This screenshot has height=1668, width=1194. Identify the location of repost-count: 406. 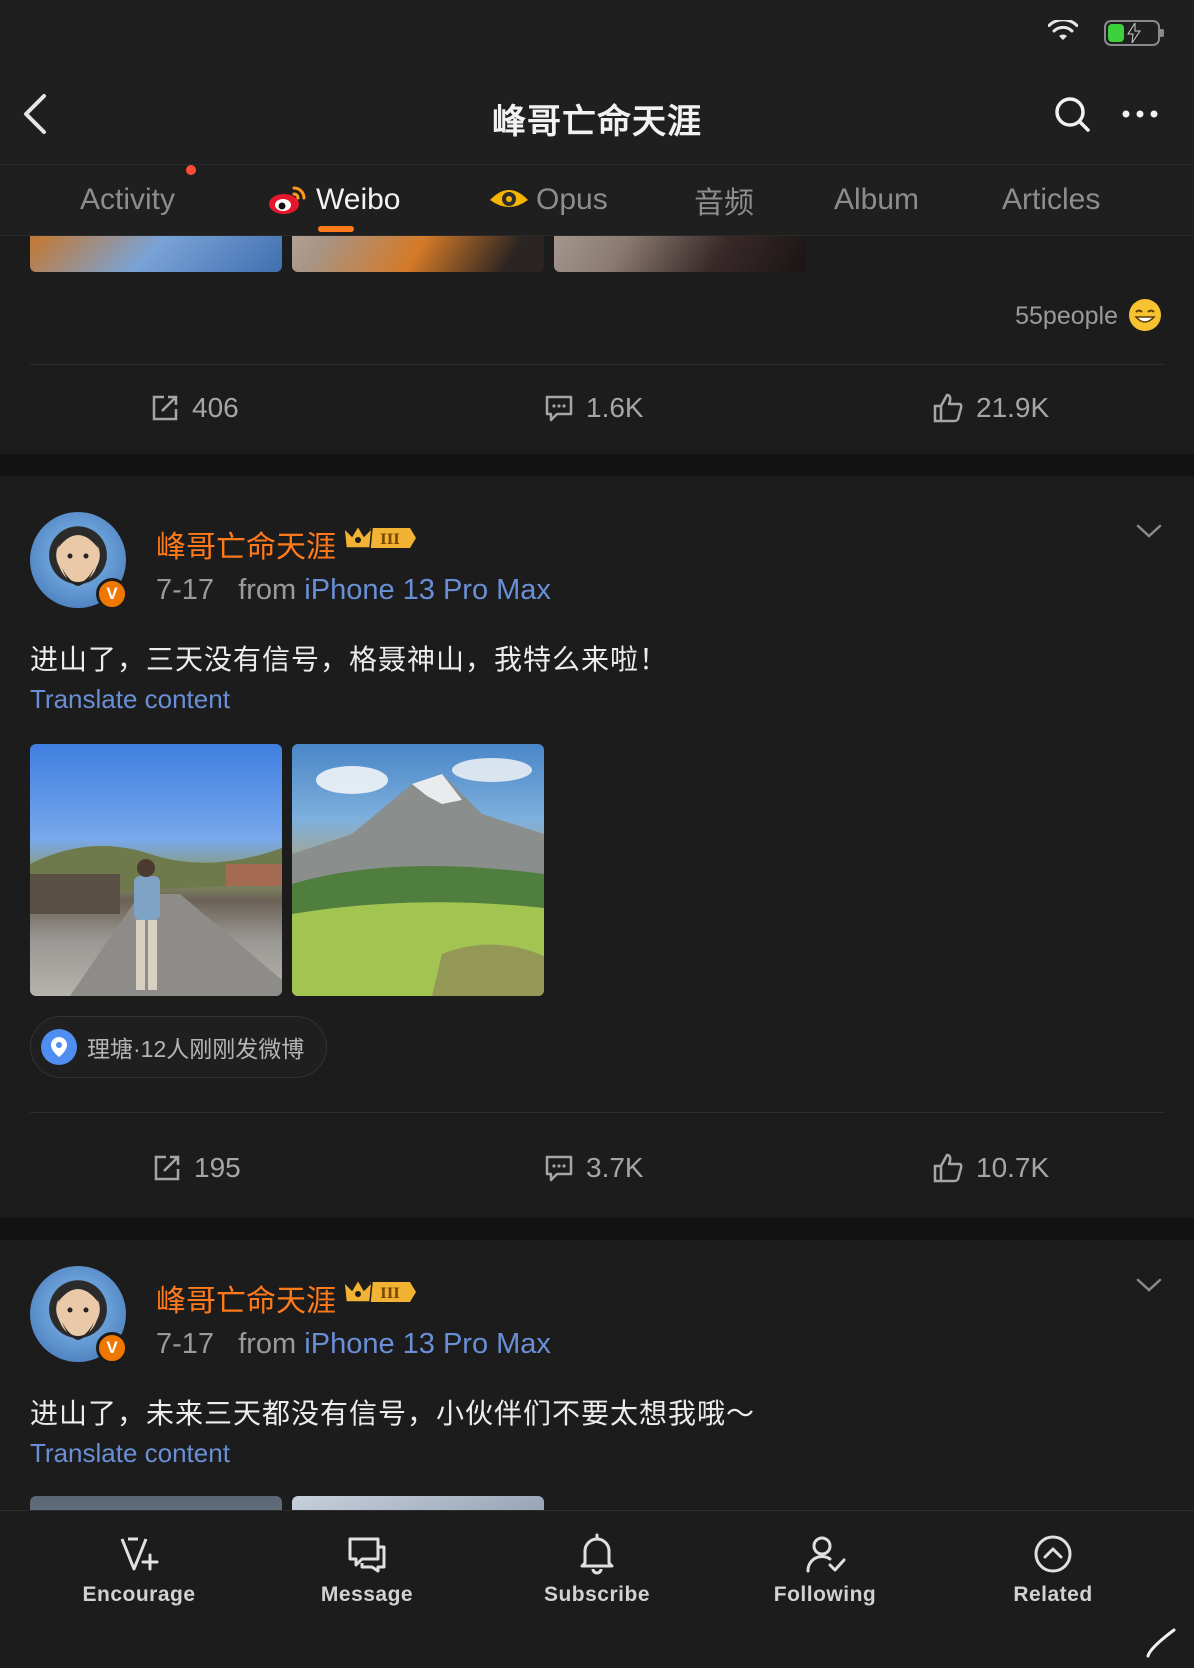
(215, 407).